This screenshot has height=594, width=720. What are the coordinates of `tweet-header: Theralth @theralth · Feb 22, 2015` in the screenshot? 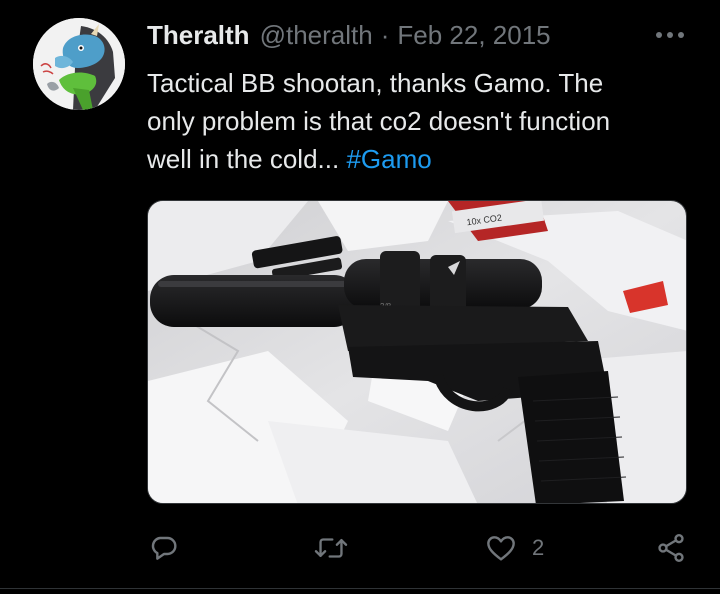 It's located at (349, 35).